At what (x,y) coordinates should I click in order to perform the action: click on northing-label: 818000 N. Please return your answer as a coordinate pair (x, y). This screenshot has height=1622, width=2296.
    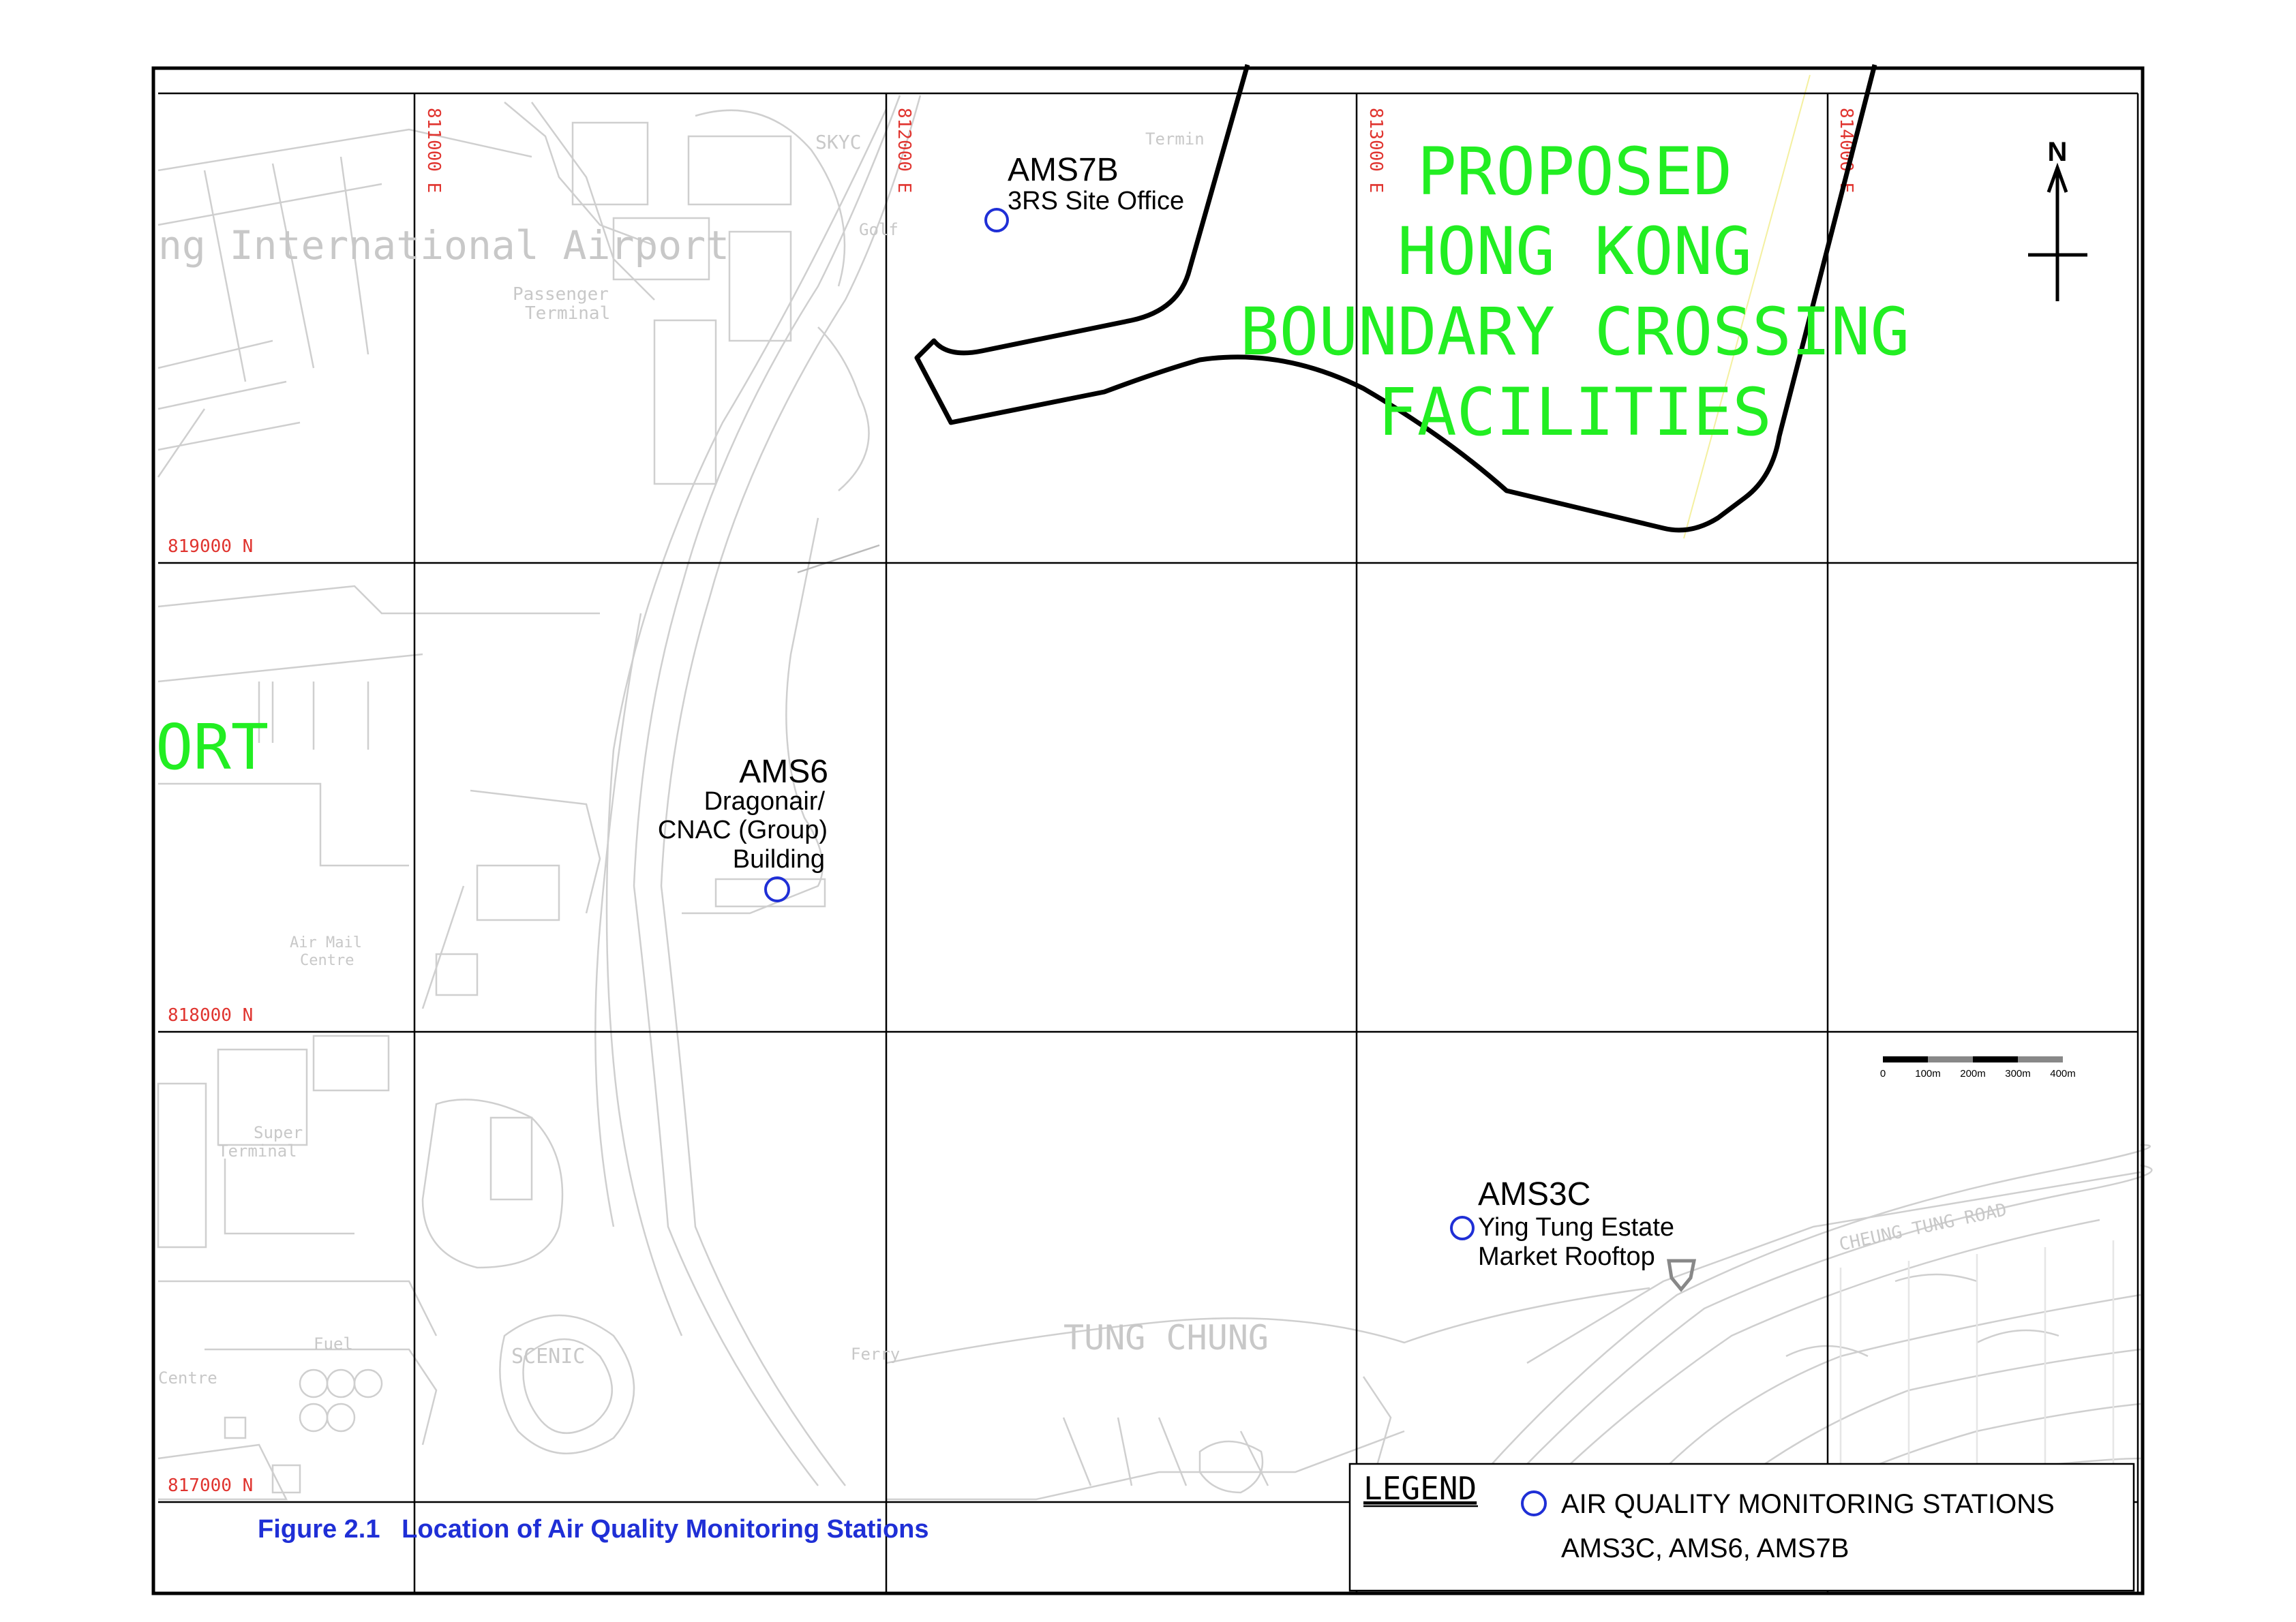
    Looking at the image, I should click on (210, 1015).